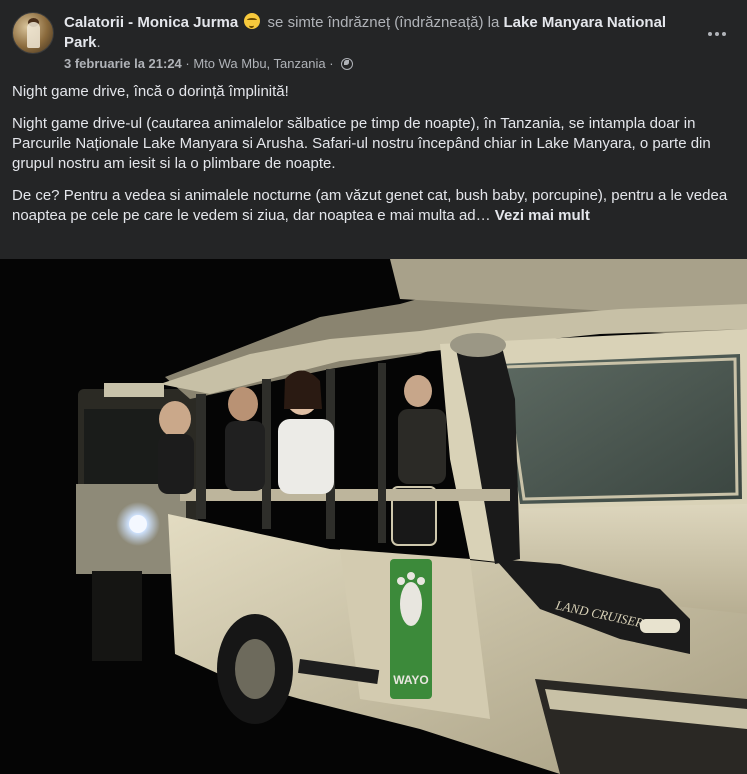  What do you see at coordinates (151, 22) in the screenshot?
I see `author-name: Calatorii - Monica Jurma` at bounding box center [151, 22].